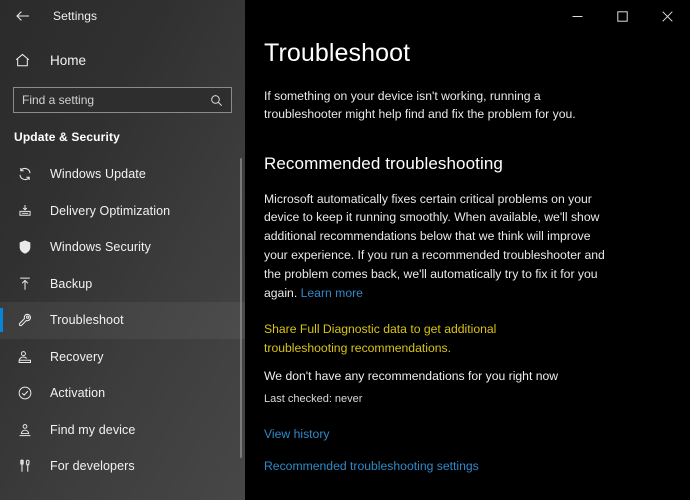  What do you see at coordinates (78, 393) in the screenshot?
I see `sidebar-item-label: Activation` at bounding box center [78, 393].